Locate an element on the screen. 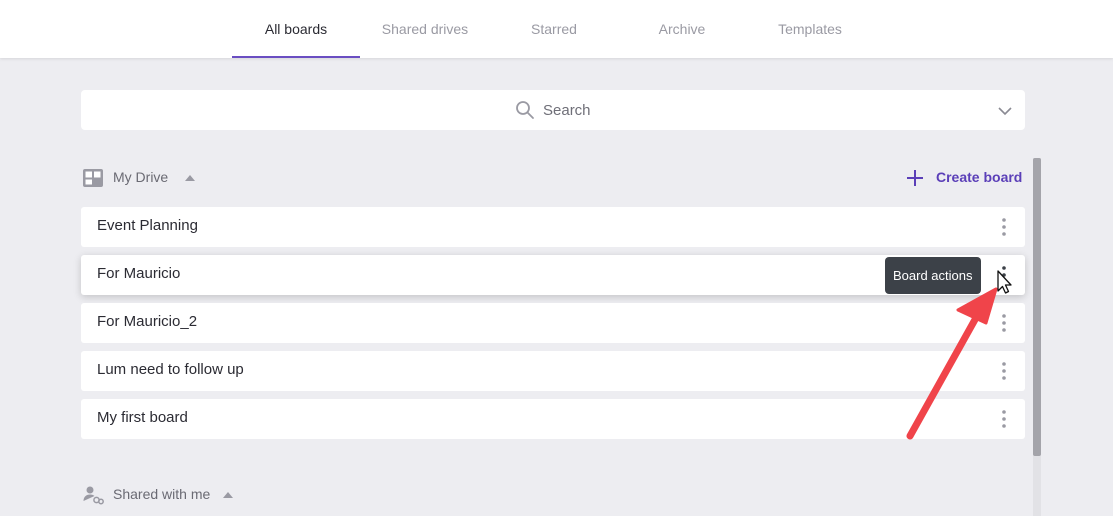 The height and width of the screenshot is (516, 1113). chevron-down-icon is located at coordinates (1005, 111).